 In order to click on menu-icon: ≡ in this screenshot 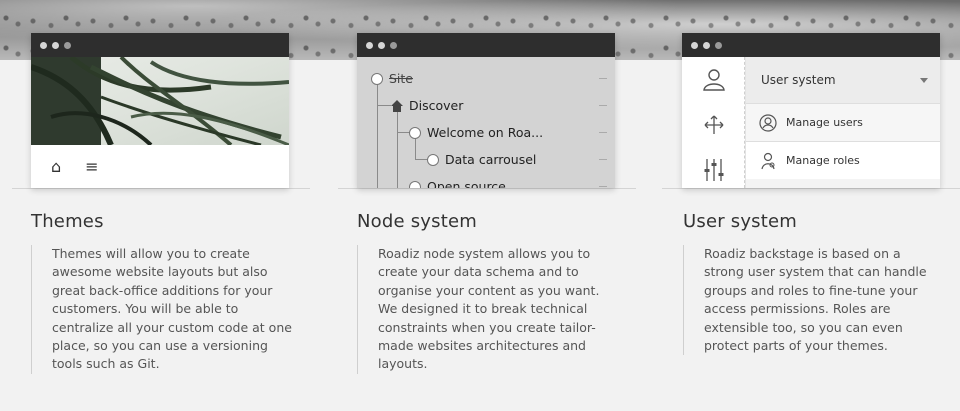, I will do `click(91, 166)`.